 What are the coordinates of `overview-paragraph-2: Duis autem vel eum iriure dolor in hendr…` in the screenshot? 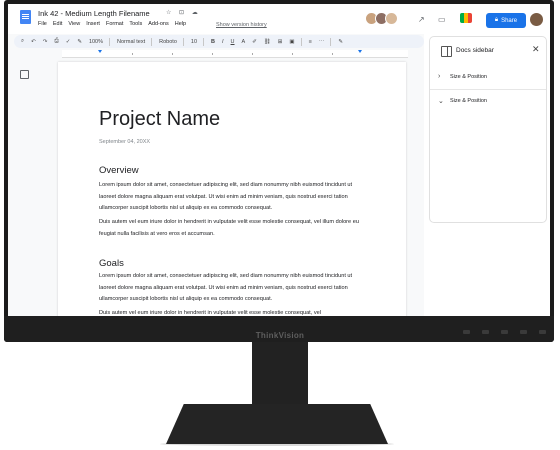 It's located at (229, 228).